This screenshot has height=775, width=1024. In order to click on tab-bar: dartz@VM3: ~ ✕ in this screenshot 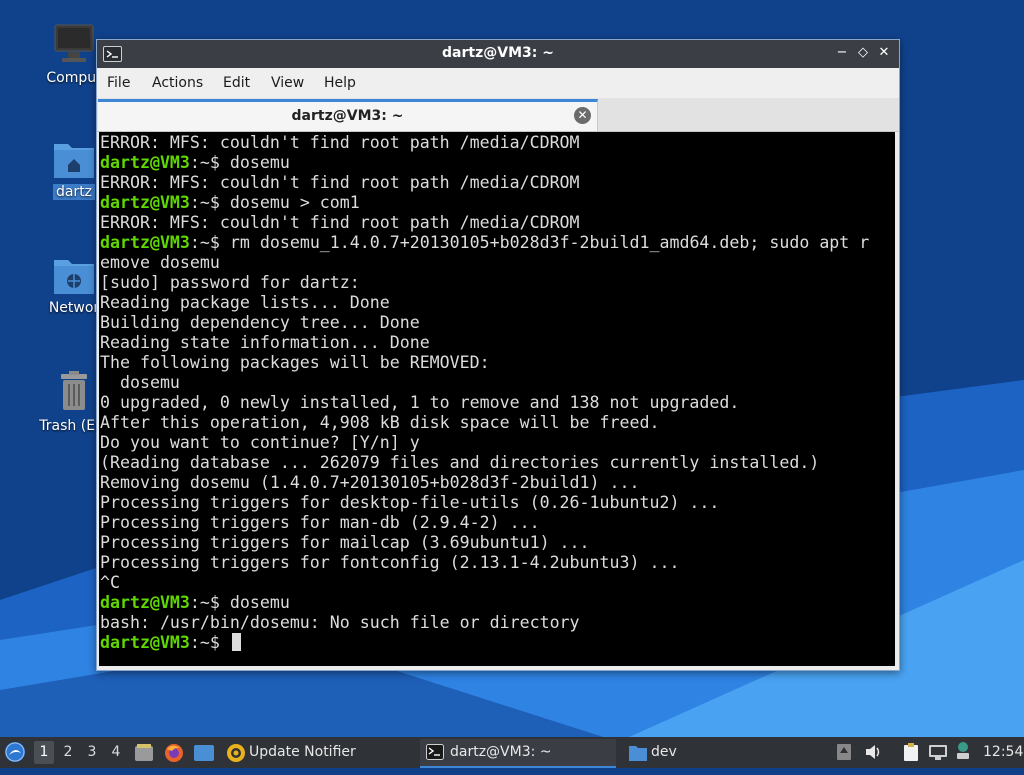, I will do `click(498, 115)`.